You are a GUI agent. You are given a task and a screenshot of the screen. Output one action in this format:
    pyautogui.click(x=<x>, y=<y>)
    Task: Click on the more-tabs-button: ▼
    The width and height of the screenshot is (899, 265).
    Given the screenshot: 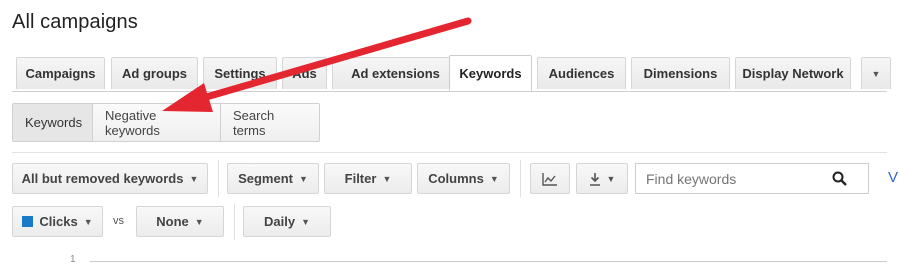 What is the action you would take?
    pyautogui.click(x=876, y=73)
    